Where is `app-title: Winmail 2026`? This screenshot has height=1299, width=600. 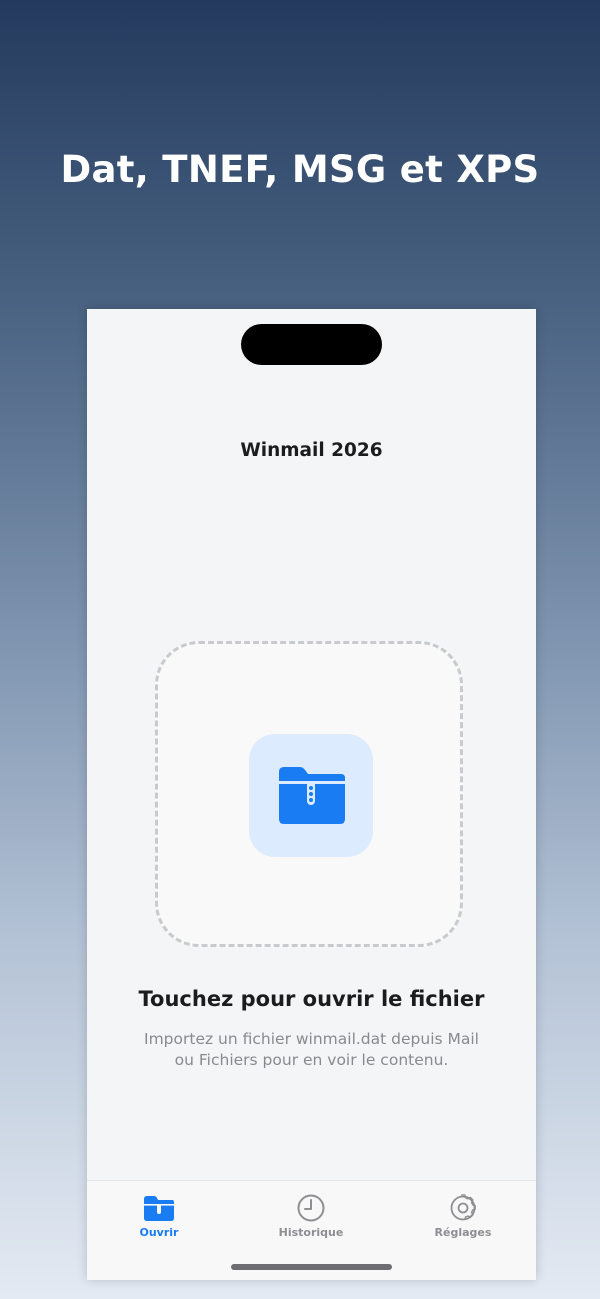
app-title: Winmail 2026 is located at coordinates (311, 450).